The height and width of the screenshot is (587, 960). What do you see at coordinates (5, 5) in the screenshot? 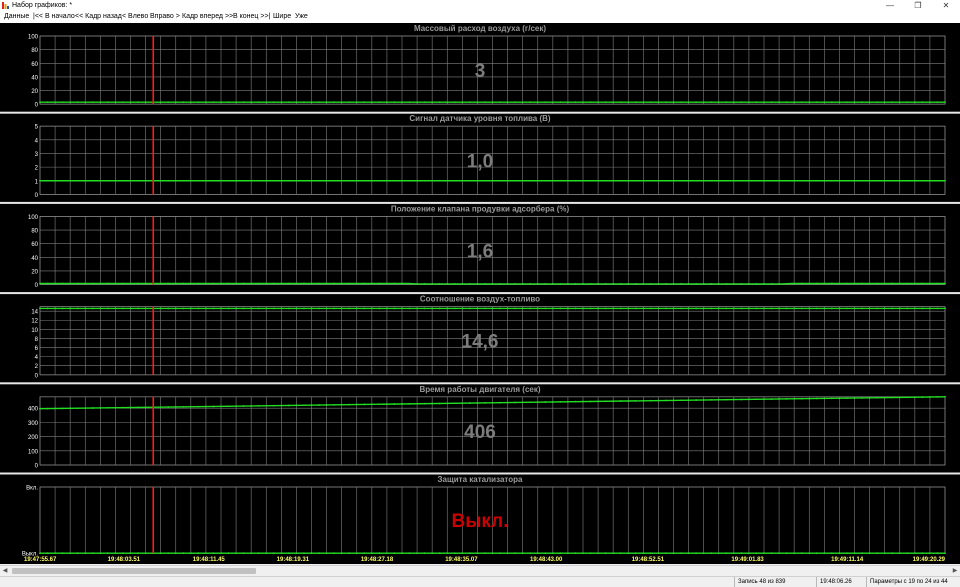
I see `app-icon` at bounding box center [5, 5].